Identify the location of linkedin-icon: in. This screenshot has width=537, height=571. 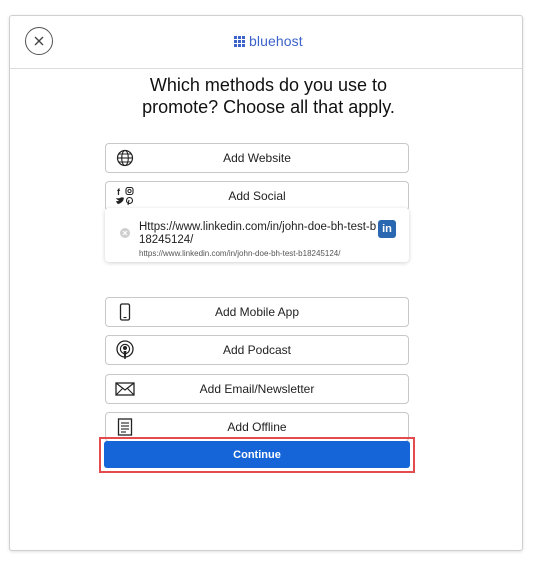
(387, 229).